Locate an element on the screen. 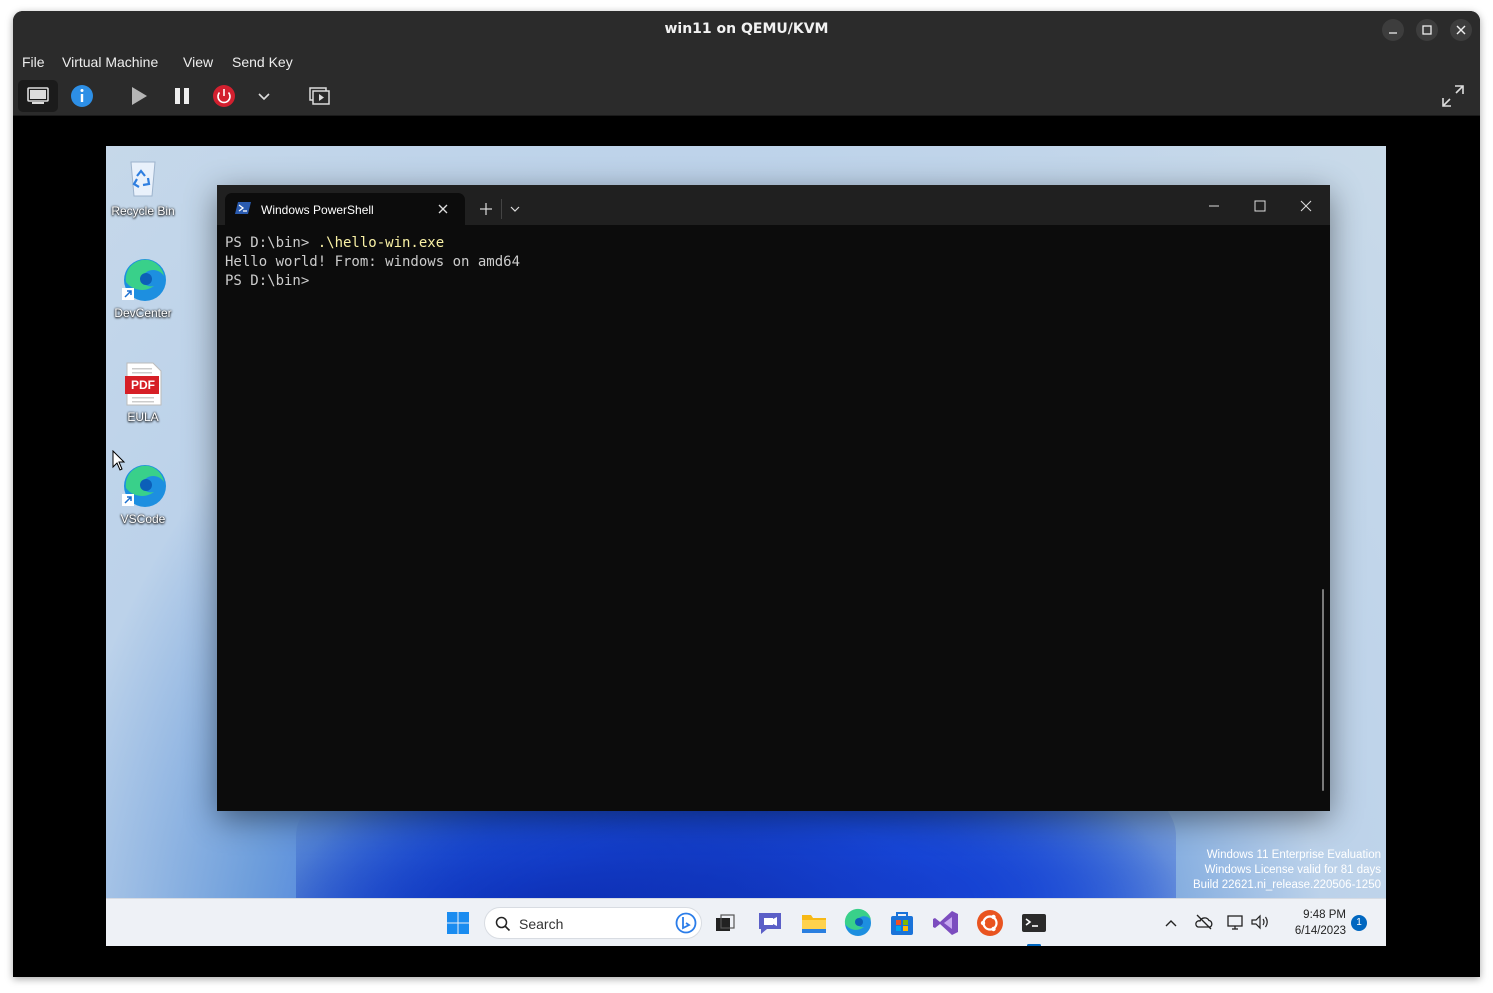 The image size is (1493, 993). notification-badge: 1 is located at coordinates (1359, 923).